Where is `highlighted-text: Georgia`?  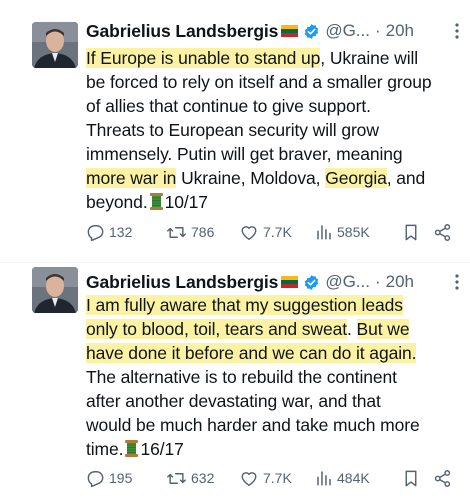
highlighted-text: Georgia is located at coordinates (356, 178).